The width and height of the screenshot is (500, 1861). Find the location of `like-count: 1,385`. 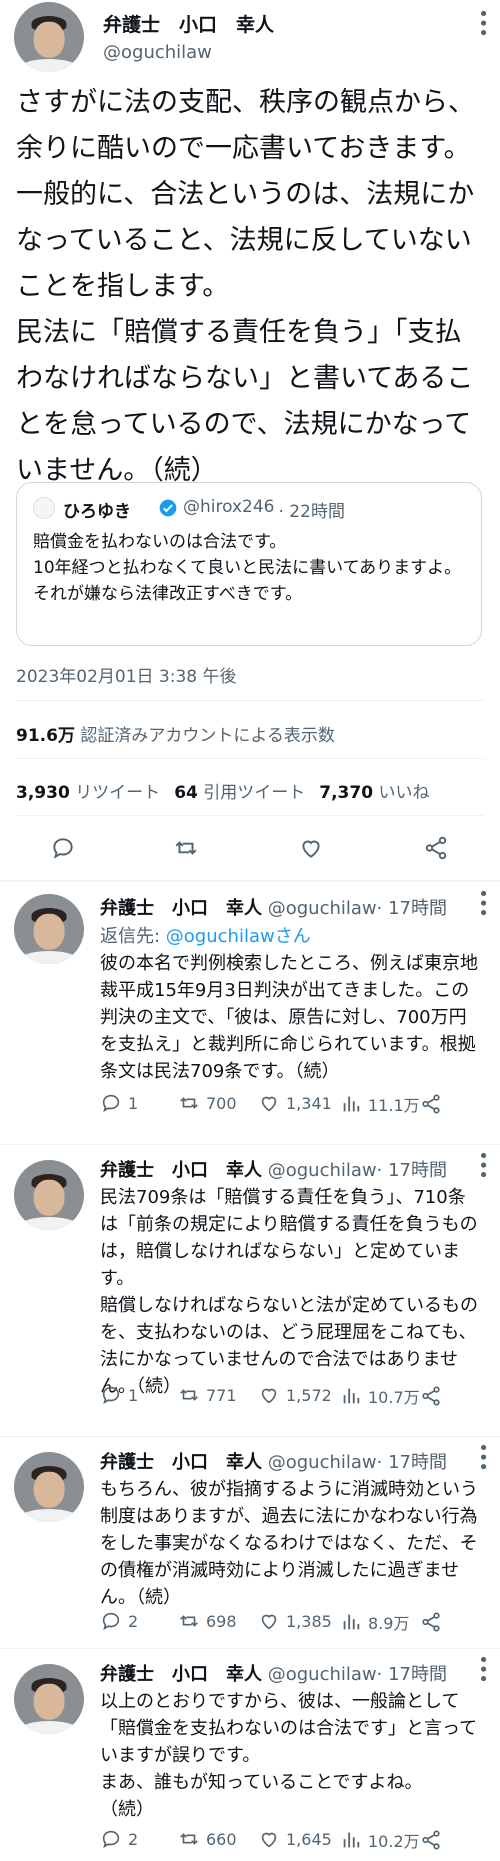

like-count: 1,385 is located at coordinates (309, 1621).